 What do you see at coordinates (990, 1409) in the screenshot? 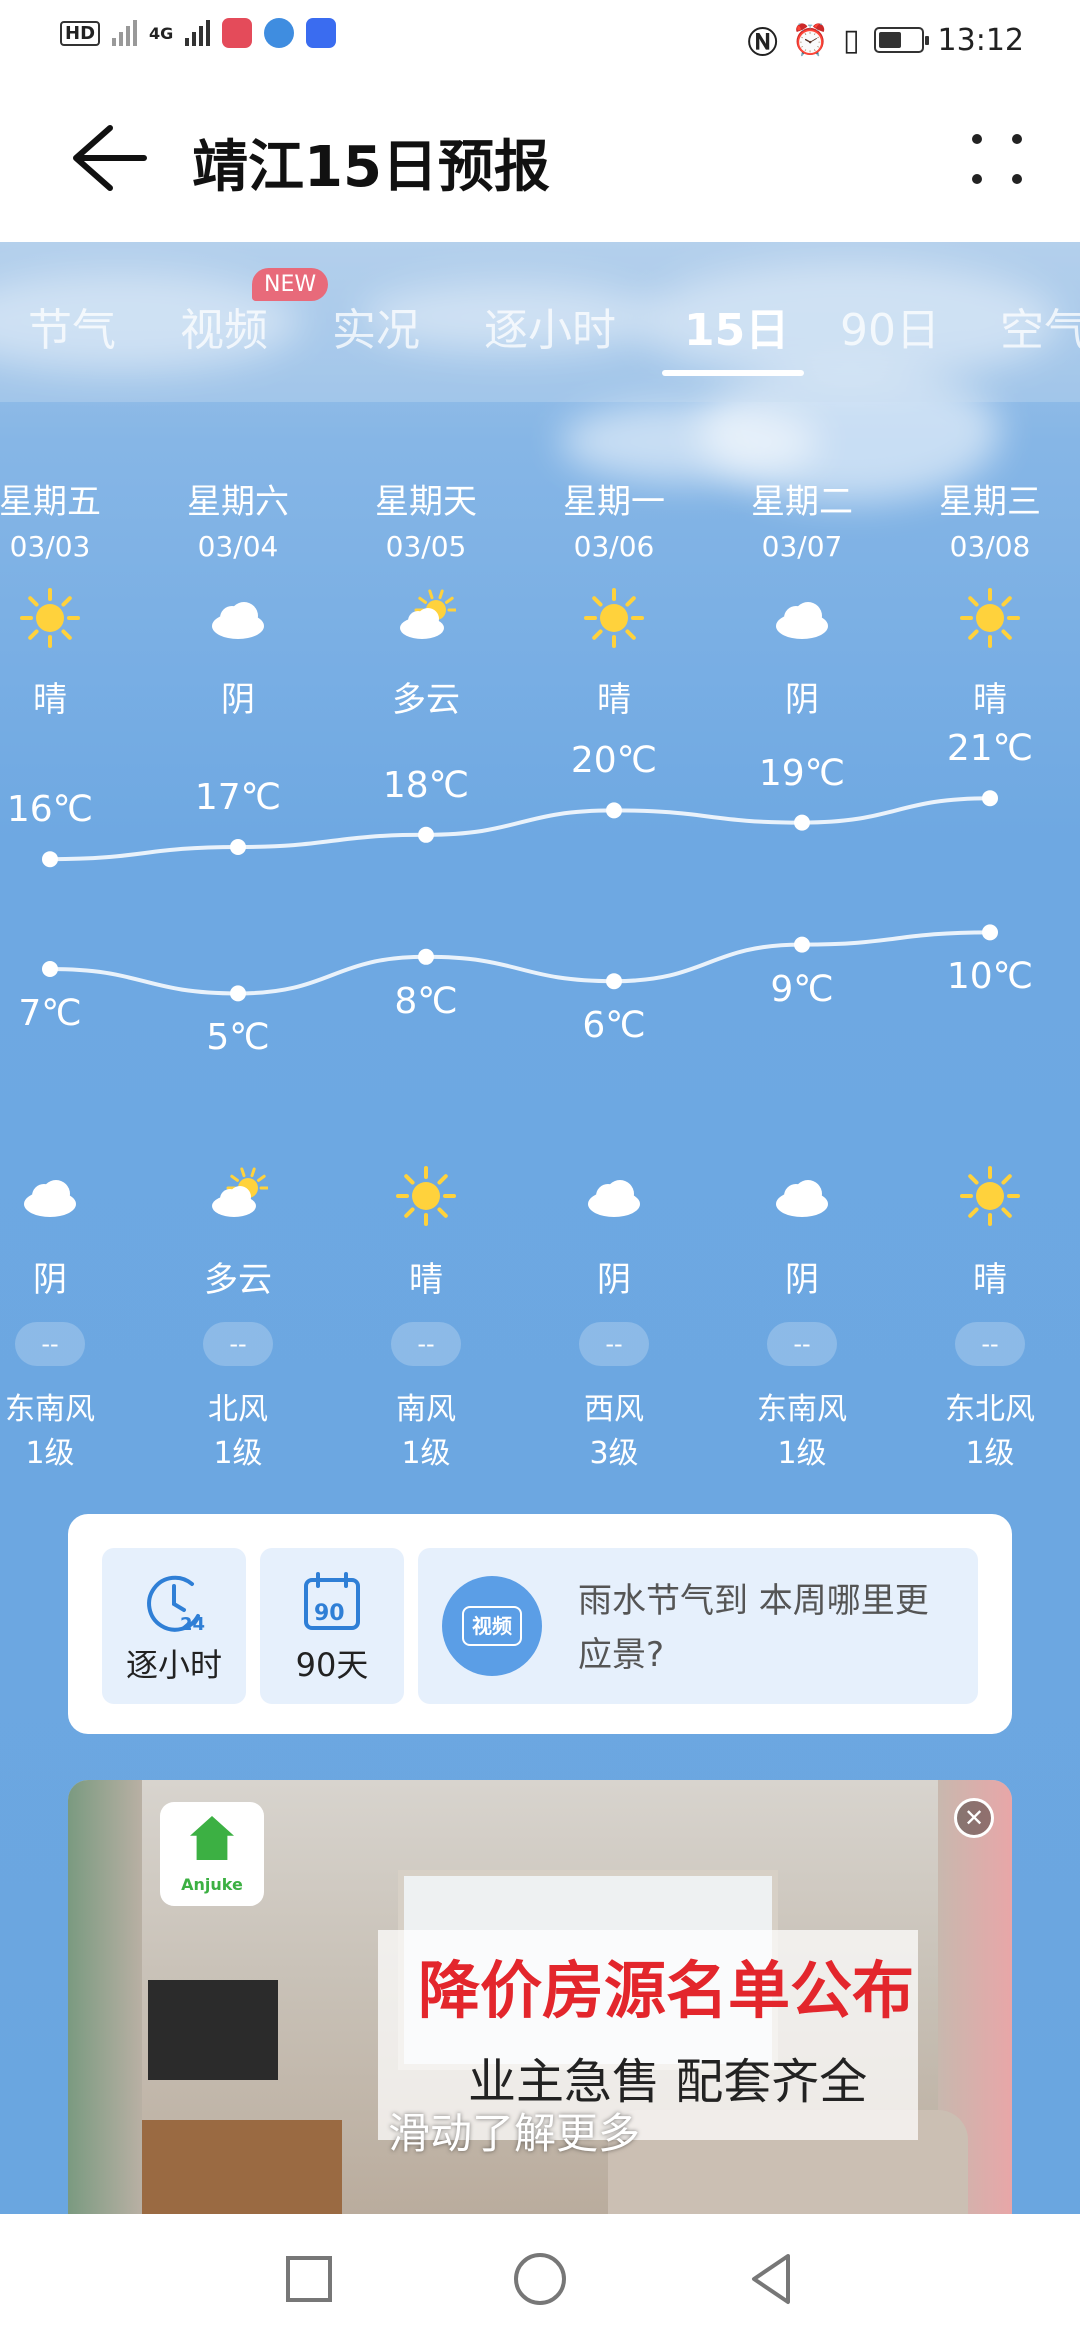
I see `wind-direction: 东北风` at bounding box center [990, 1409].